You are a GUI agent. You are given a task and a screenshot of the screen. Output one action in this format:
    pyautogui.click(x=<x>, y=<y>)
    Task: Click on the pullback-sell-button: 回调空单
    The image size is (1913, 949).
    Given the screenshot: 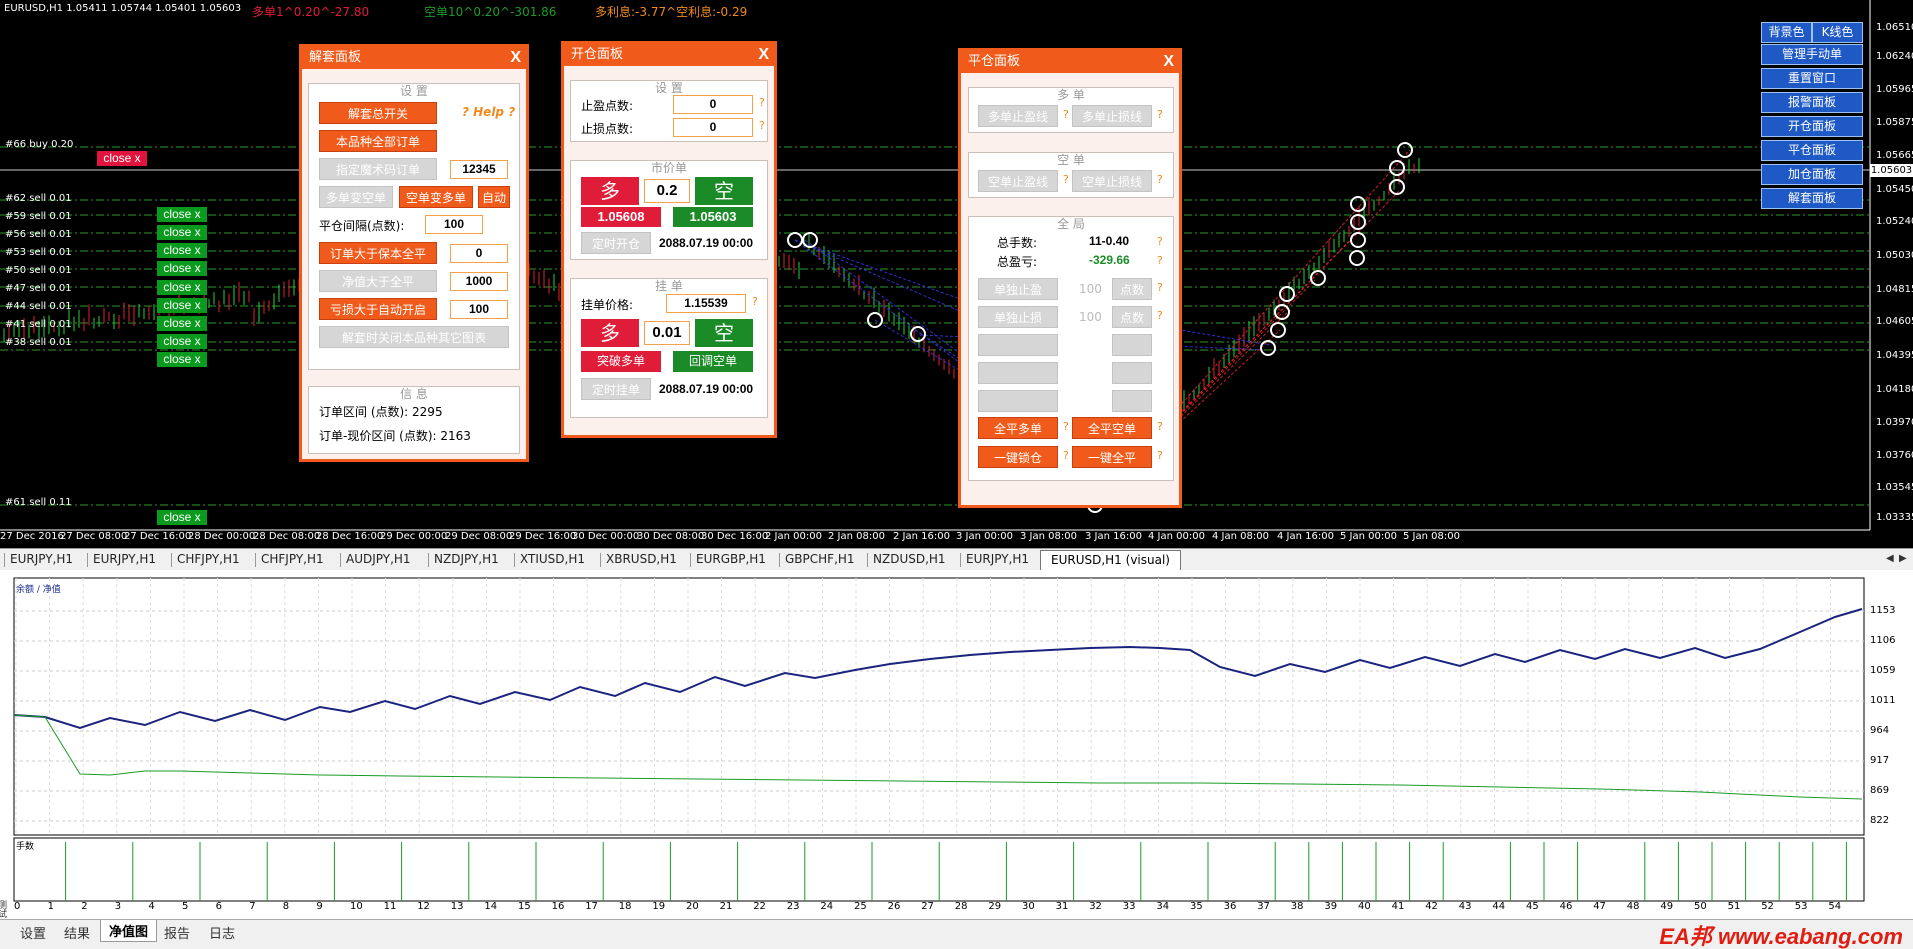 What is the action you would take?
    pyautogui.click(x=713, y=361)
    